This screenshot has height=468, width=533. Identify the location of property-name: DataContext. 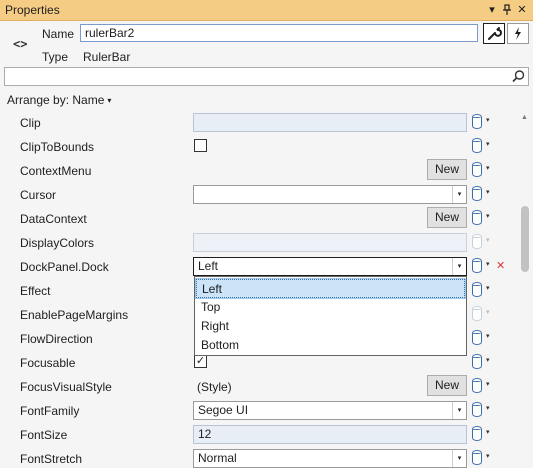
(53, 219).